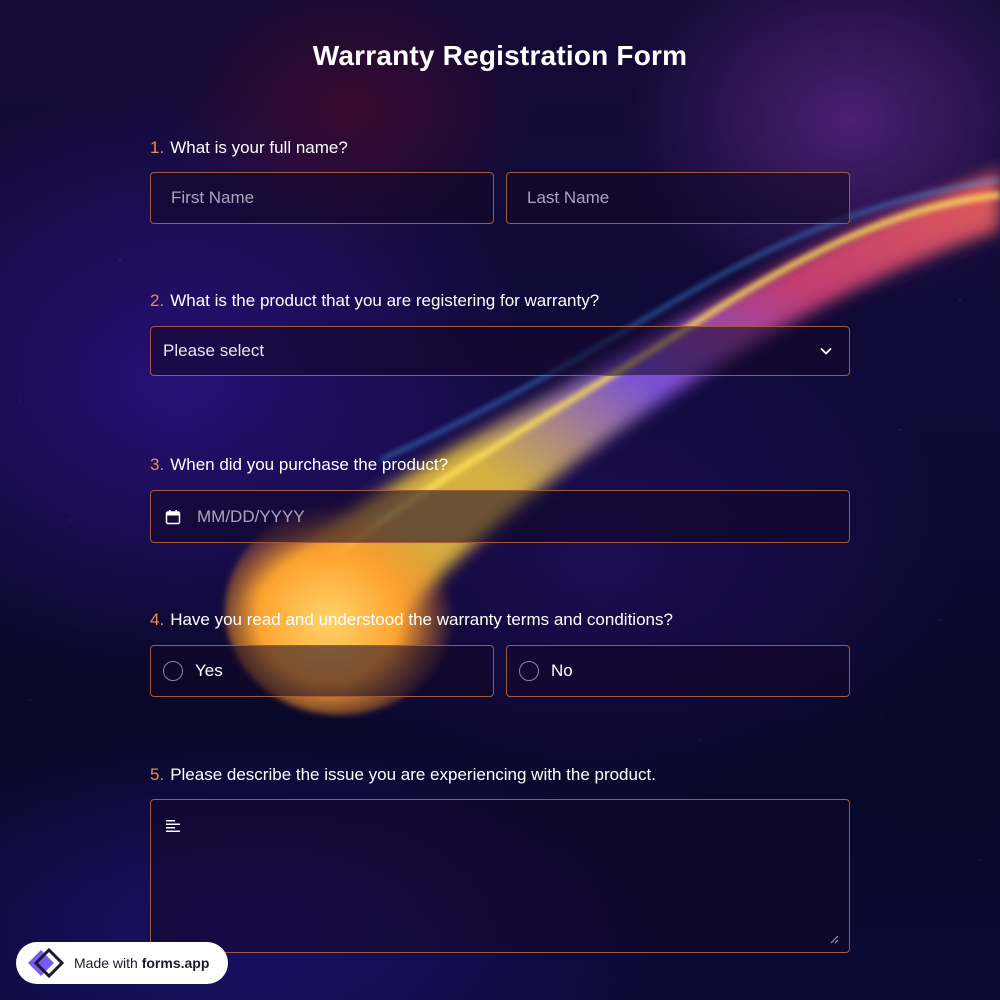  What do you see at coordinates (826, 351) in the screenshot?
I see `chevron-down-icon` at bounding box center [826, 351].